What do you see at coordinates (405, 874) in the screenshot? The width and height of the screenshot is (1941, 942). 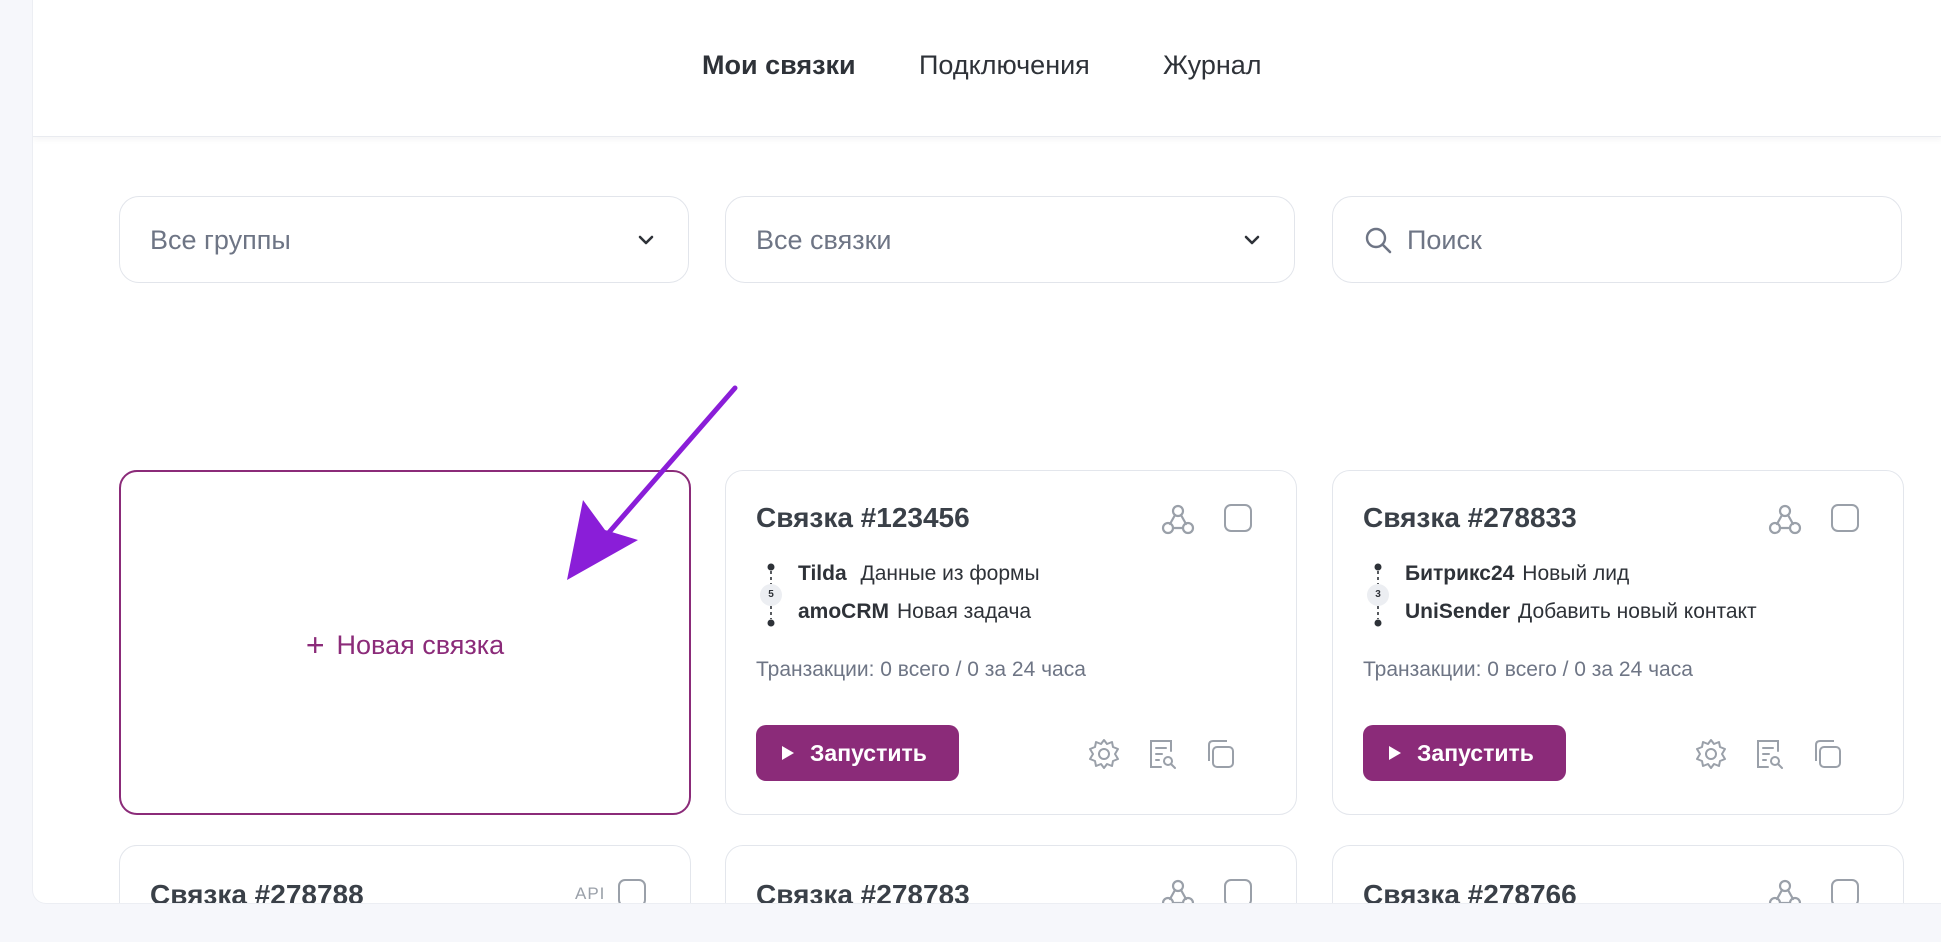 I see `link-card: Связка #278788 API` at bounding box center [405, 874].